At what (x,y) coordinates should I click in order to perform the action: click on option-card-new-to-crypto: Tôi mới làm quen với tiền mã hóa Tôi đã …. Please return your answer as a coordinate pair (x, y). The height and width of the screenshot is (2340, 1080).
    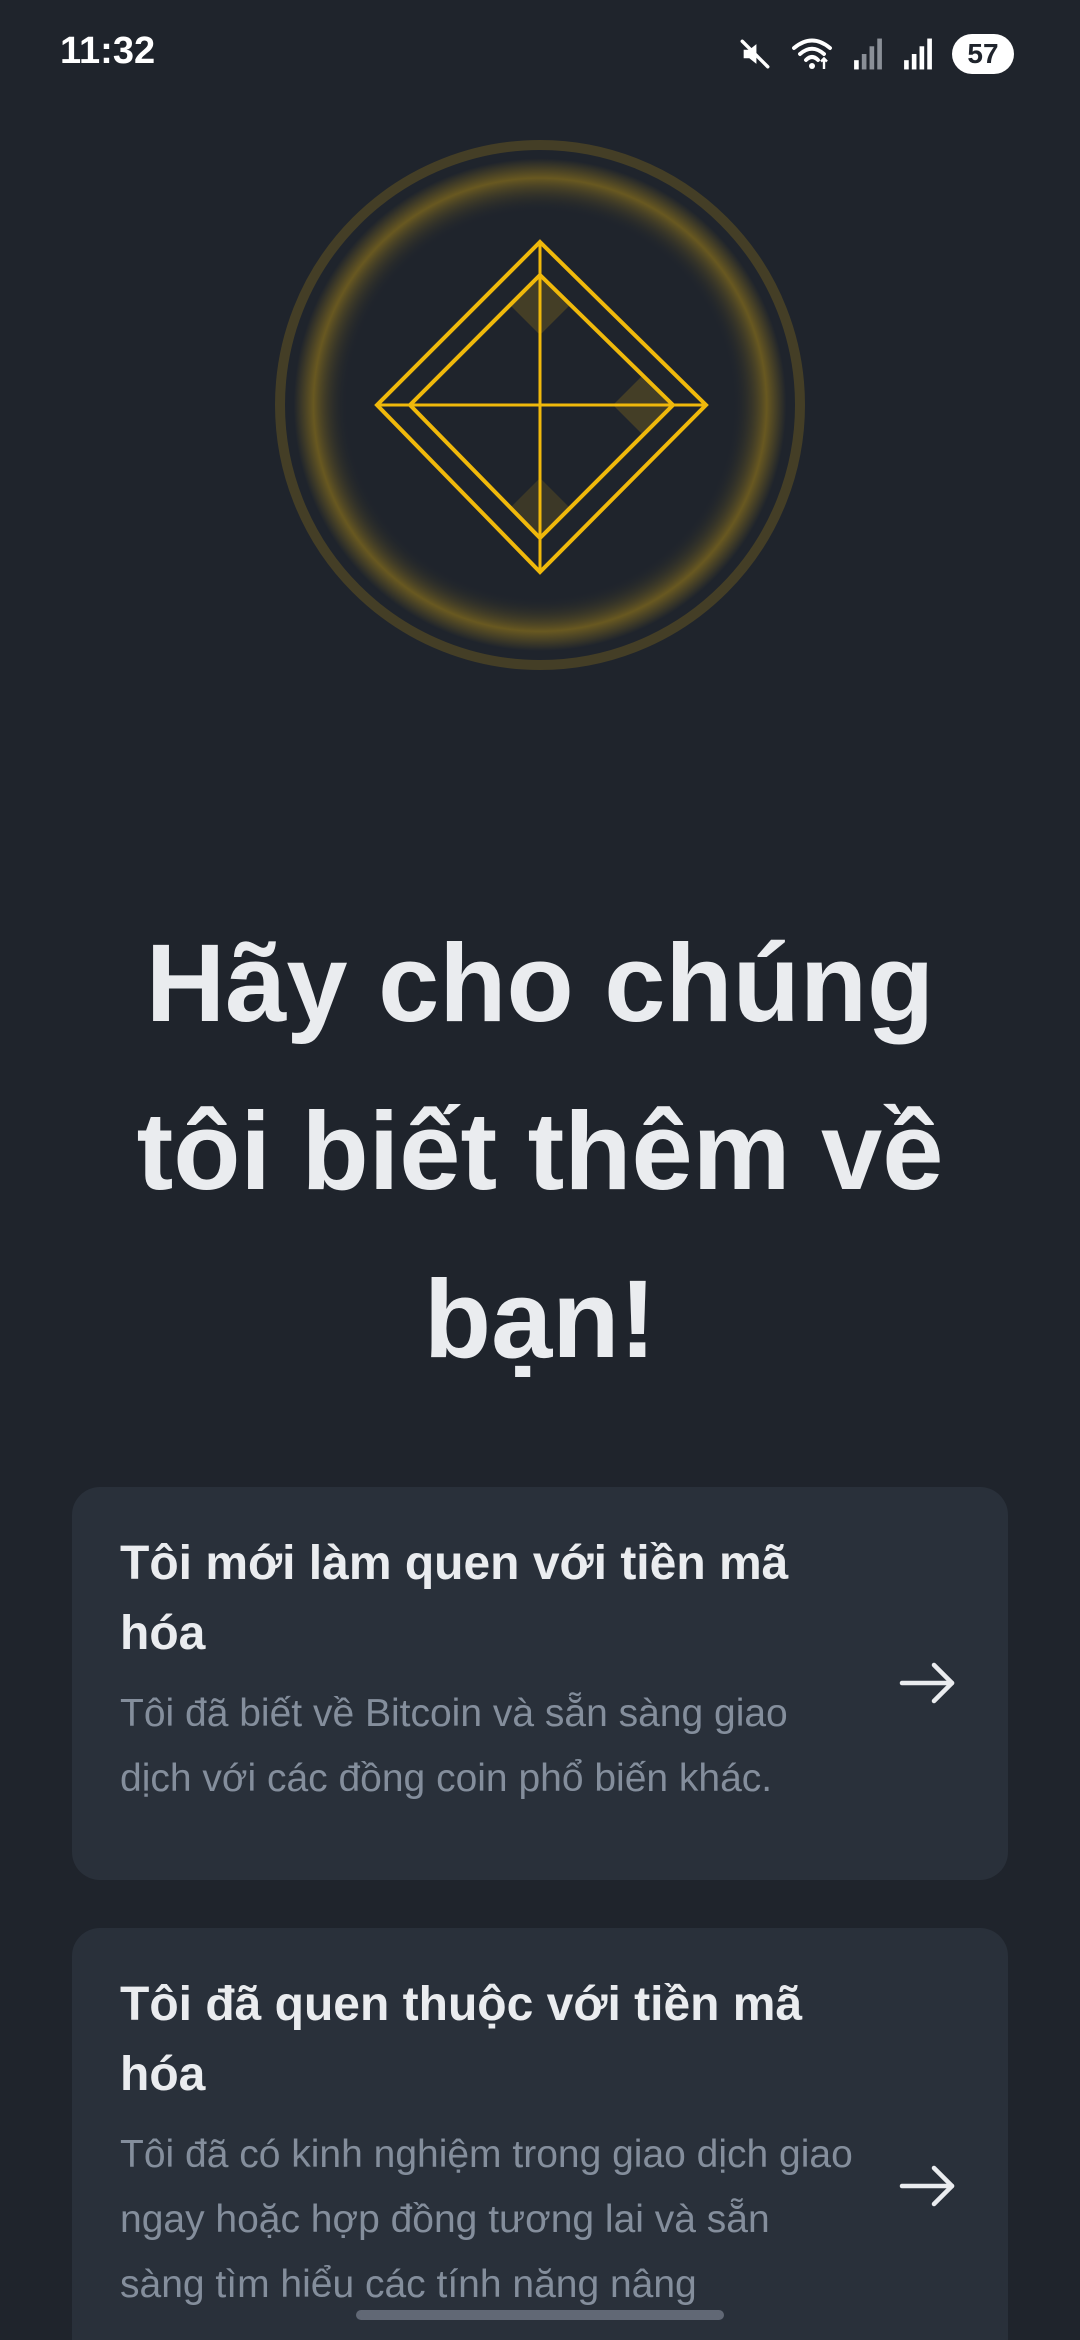
    Looking at the image, I should click on (540, 1683).